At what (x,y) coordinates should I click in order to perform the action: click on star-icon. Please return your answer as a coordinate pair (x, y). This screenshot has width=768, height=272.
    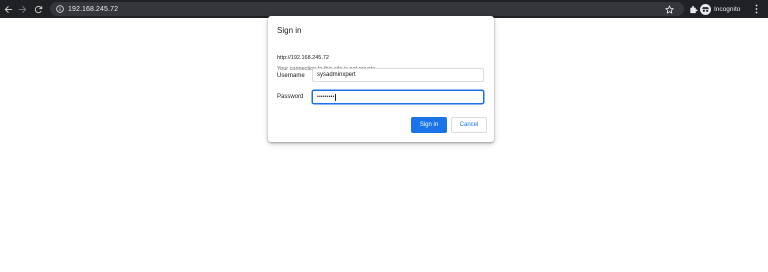
    Looking at the image, I should click on (669, 9).